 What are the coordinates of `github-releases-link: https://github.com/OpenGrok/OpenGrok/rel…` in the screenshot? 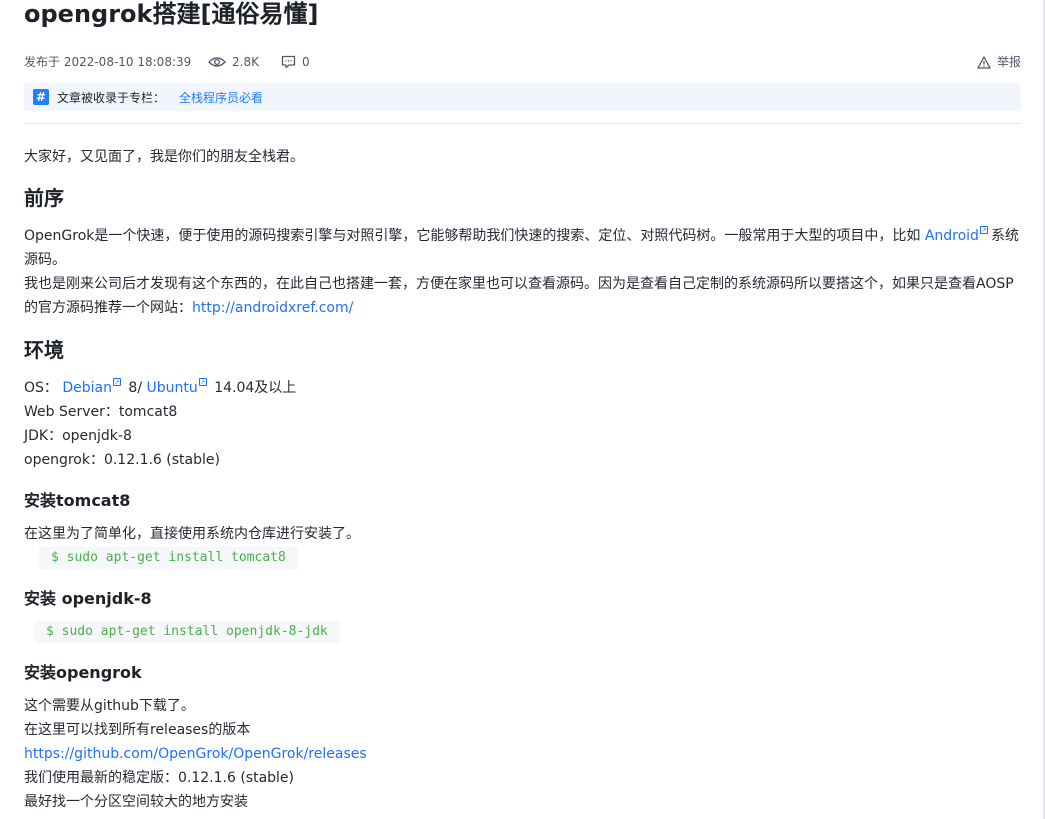 It's located at (195, 754).